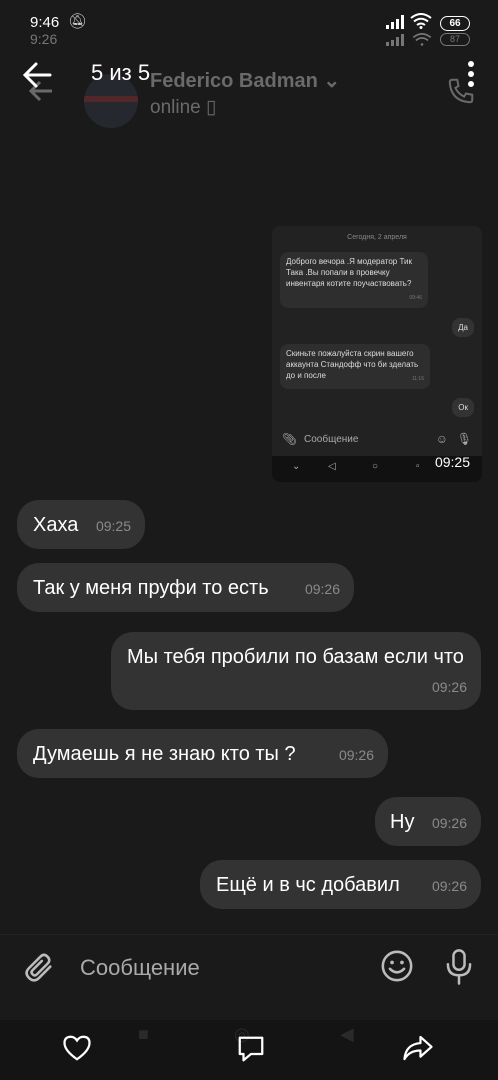  I want to click on embedded-message: Ок, so click(463, 407).